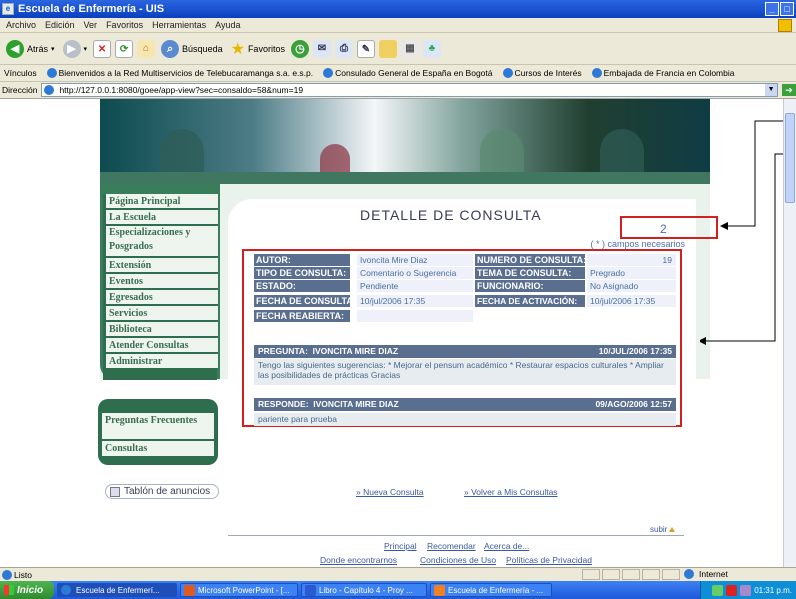 The height and width of the screenshot is (599, 796). What do you see at coordinates (170, 48) in the screenshot?
I see `search-icon: ⌕` at bounding box center [170, 48].